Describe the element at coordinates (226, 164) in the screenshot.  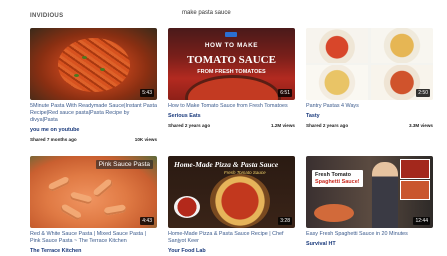
I see `thumbnail-text: Home-Made Pizza & Pasta Sauce` at that location.